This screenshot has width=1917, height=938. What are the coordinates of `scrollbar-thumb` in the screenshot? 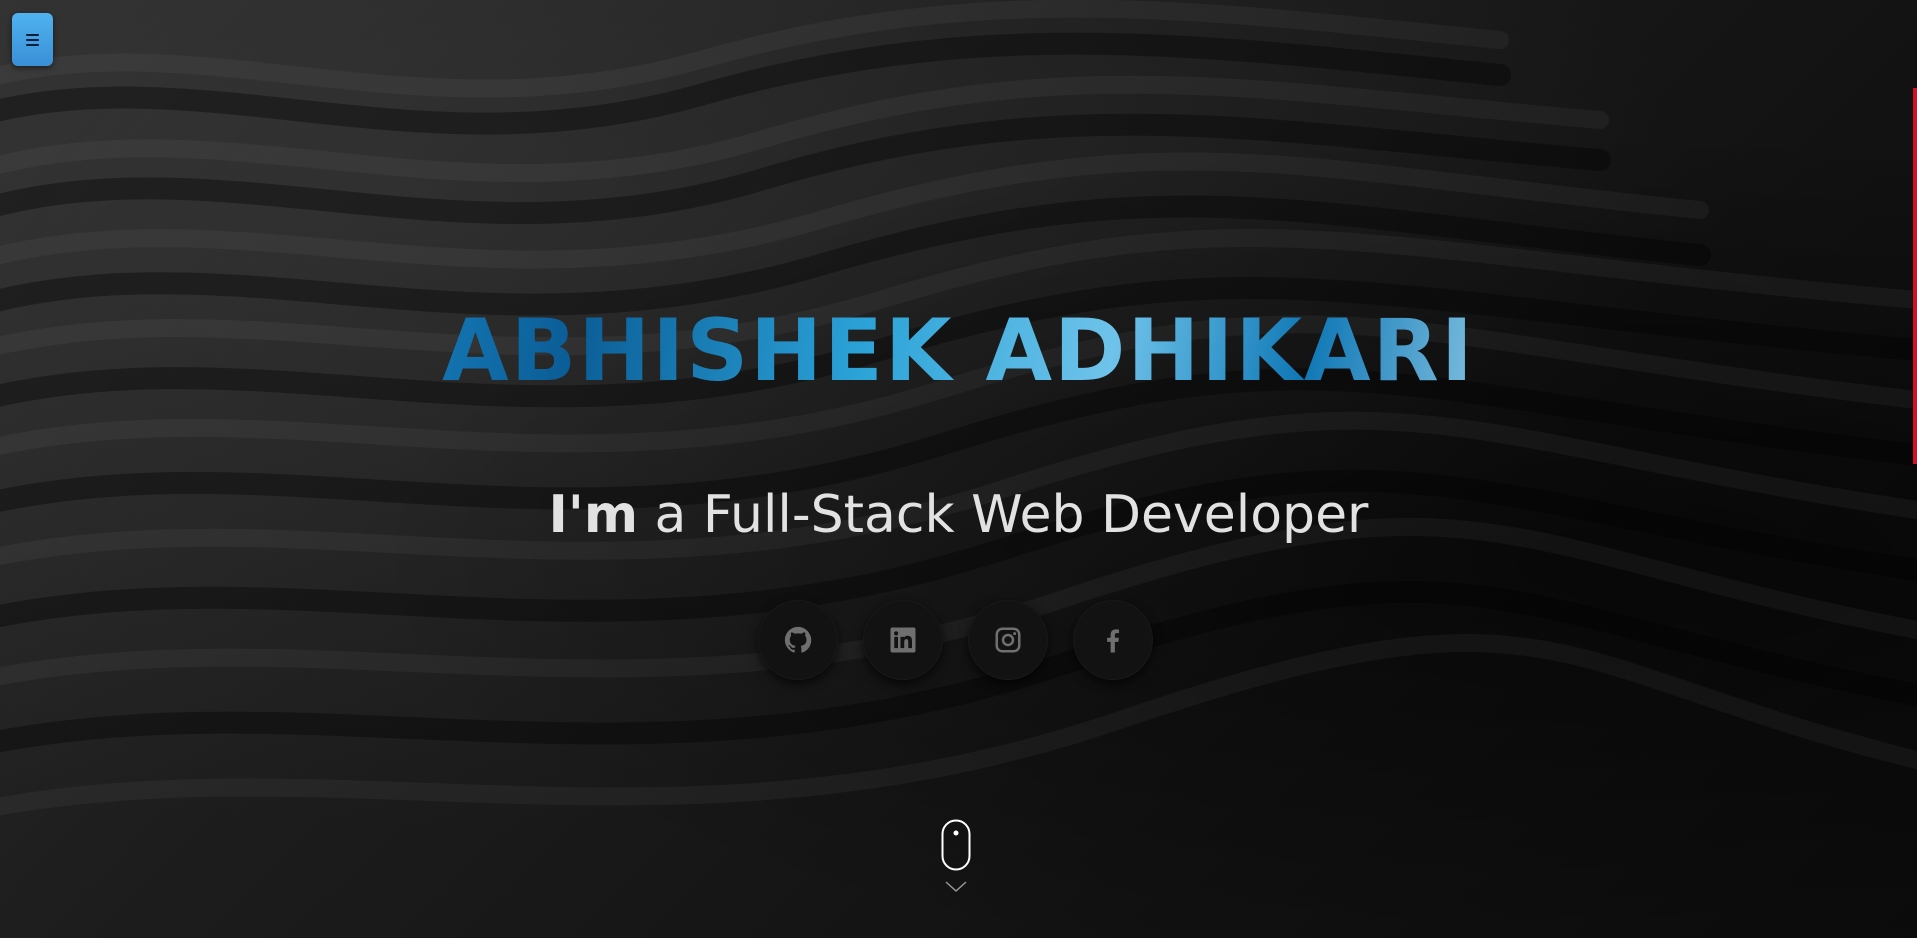 It's located at (1915, 276).